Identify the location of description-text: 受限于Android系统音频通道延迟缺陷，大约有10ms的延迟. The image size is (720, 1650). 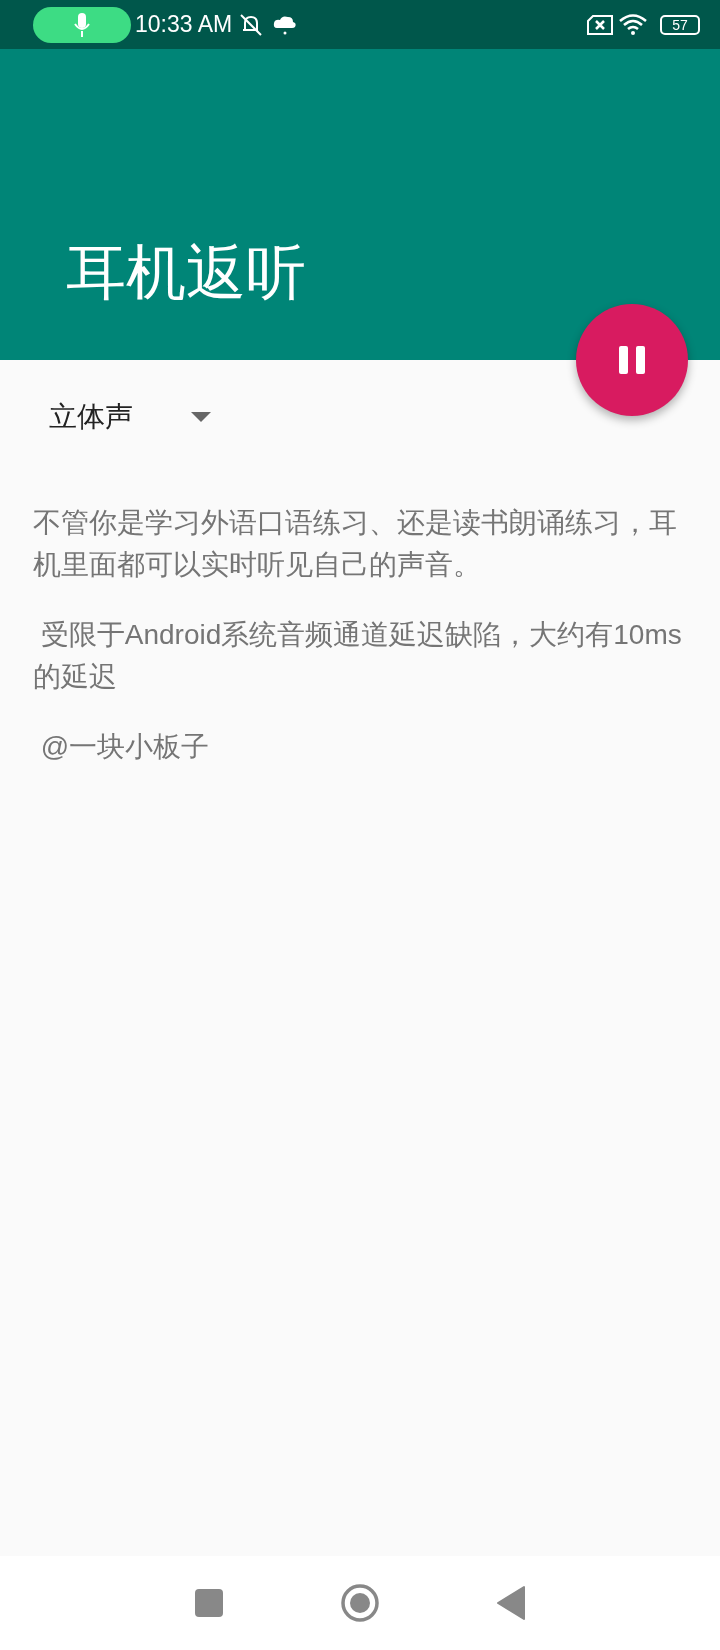
(358, 656).